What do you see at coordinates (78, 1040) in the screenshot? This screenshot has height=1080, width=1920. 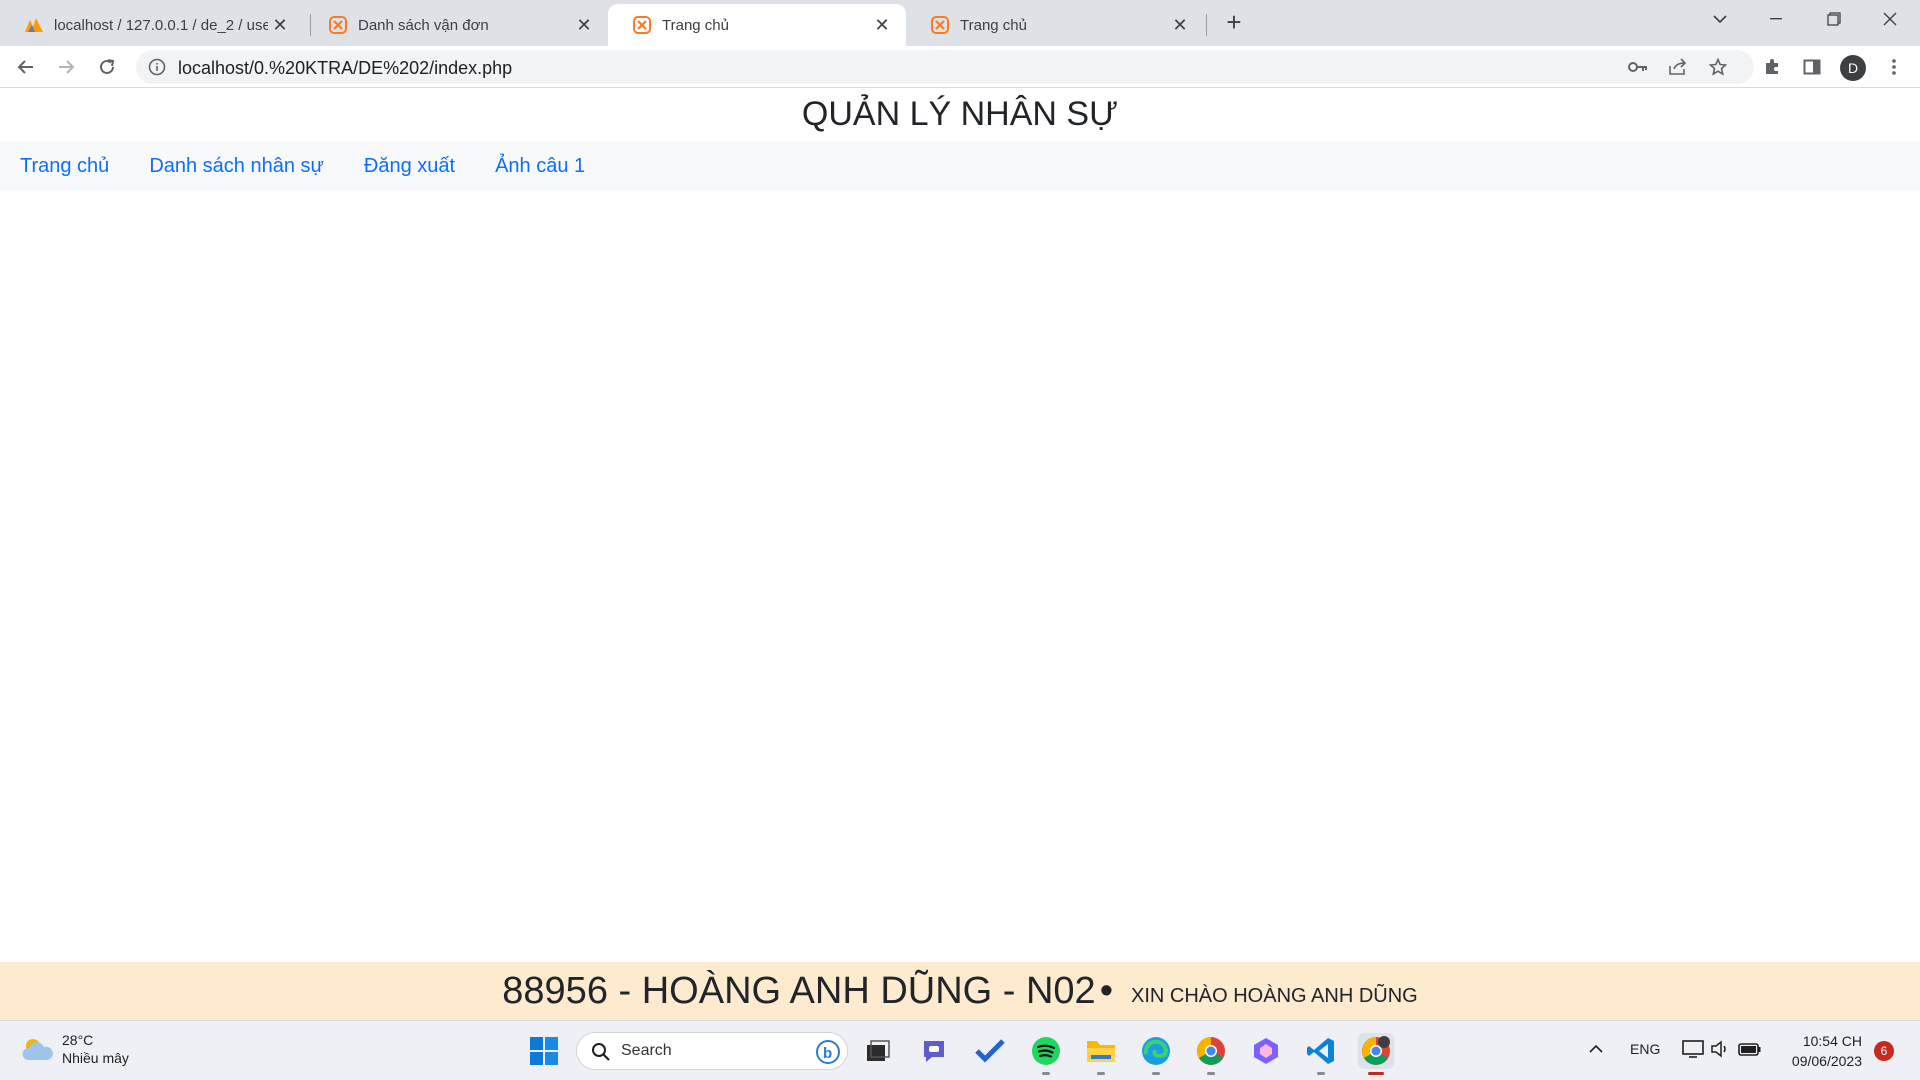 I see `weather-temperature: 28°C` at bounding box center [78, 1040].